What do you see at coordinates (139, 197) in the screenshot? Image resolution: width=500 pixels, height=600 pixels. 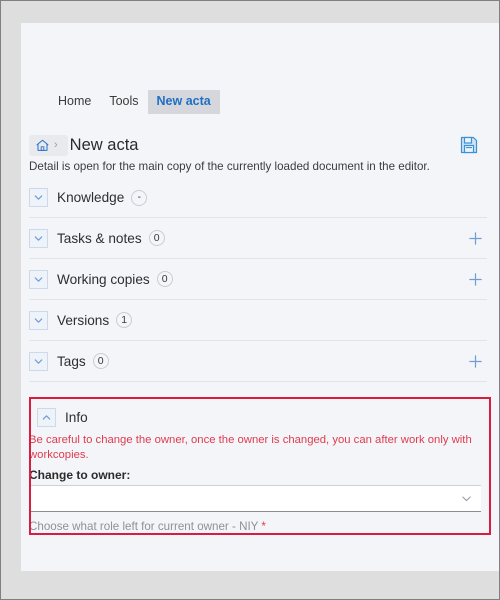 I see `section-count-badge: -` at bounding box center [139, 197].